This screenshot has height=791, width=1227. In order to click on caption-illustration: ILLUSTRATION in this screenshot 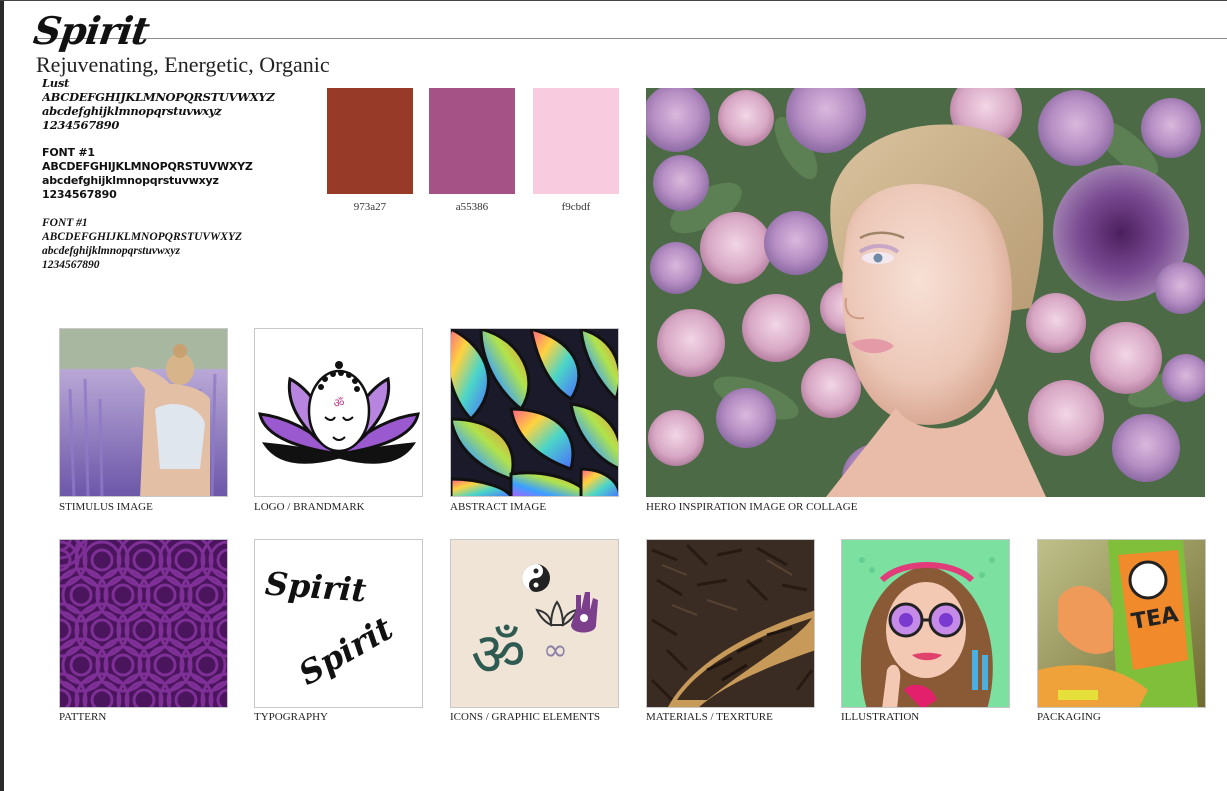, I will do `click(880, 717)`.